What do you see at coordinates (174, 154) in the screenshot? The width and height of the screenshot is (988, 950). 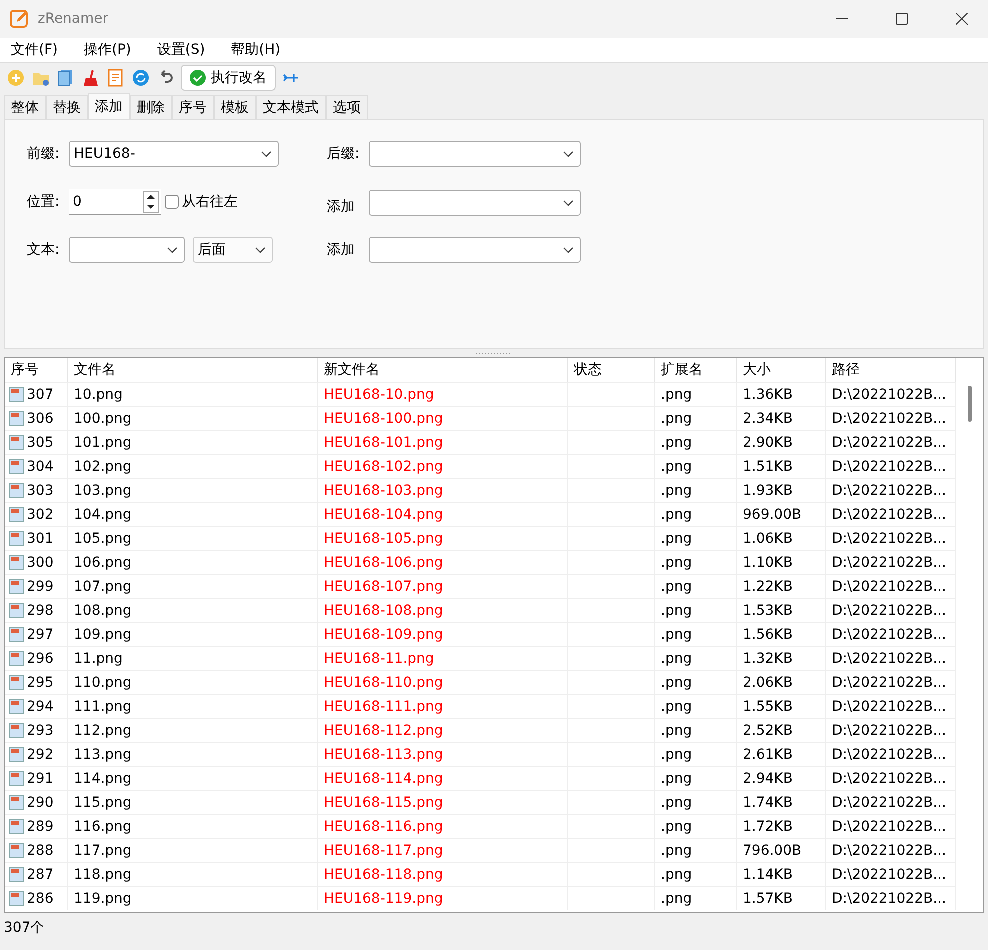 I see `prefix-combo: HEU168-` at bounding box center [174, 154].